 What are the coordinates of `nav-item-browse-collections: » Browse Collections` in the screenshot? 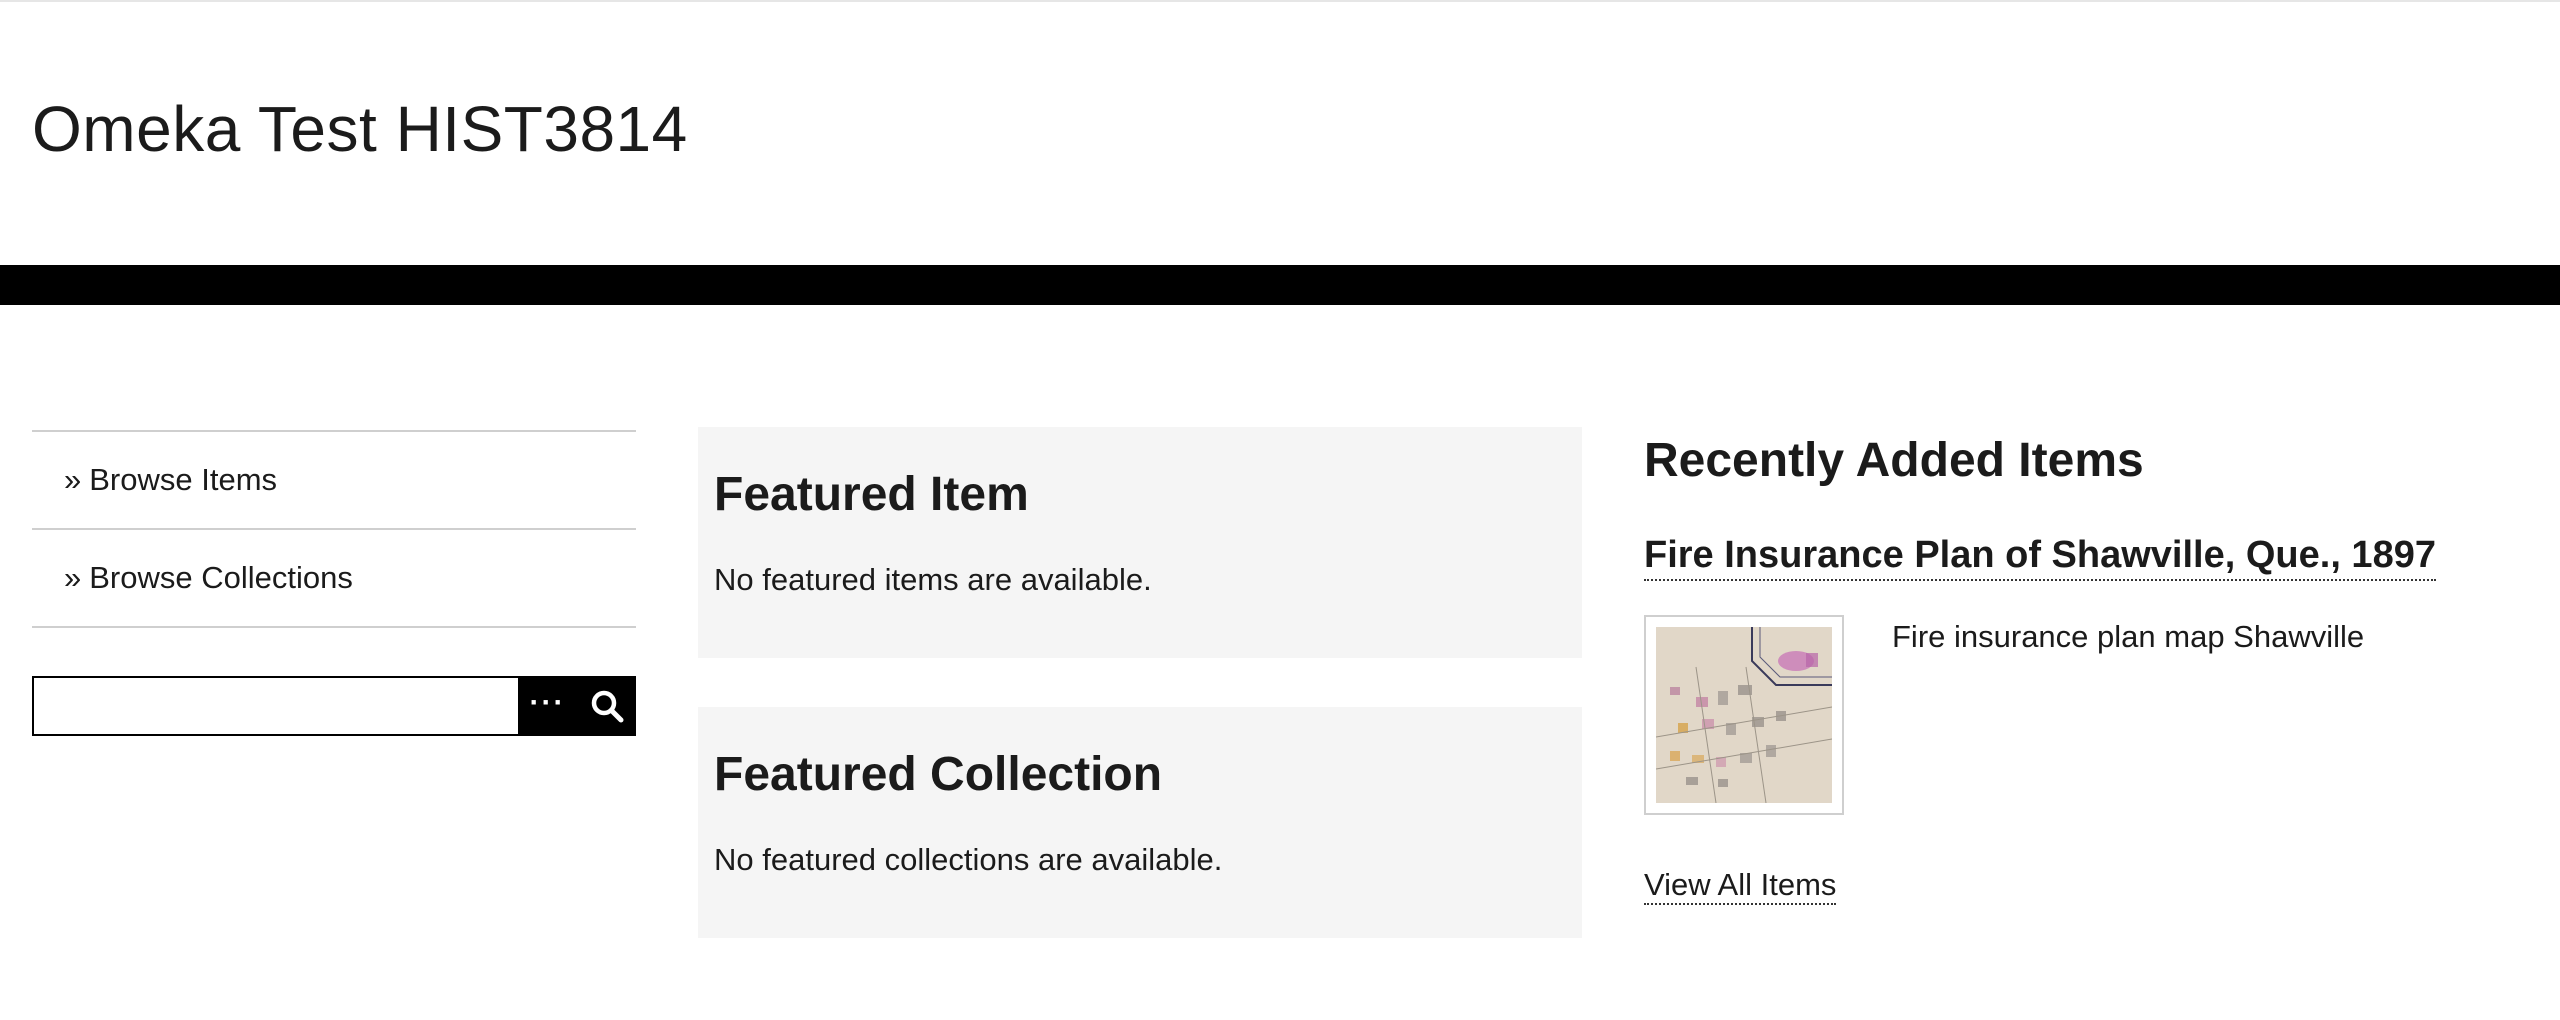 It's located at (334, 579).